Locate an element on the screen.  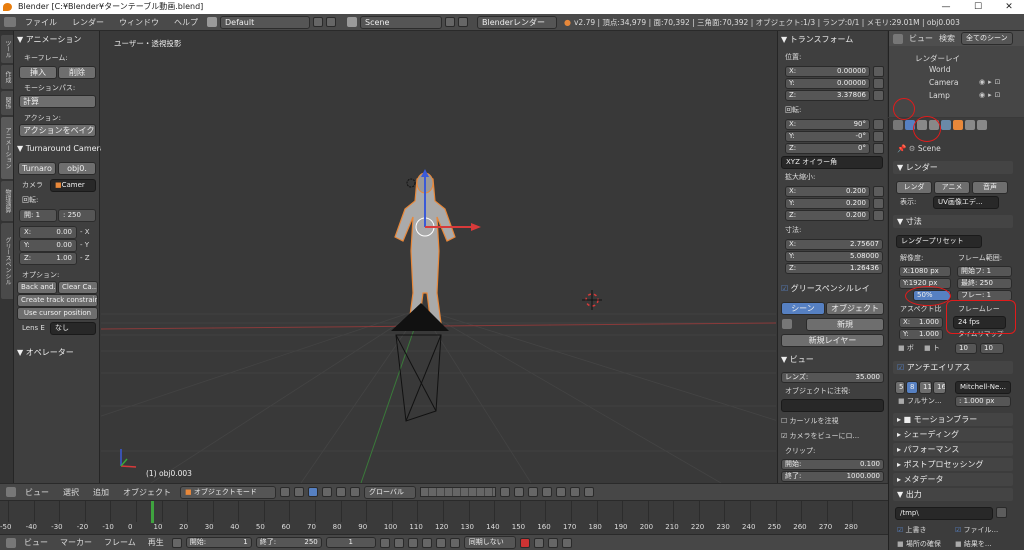
tab-grease-pencil: グリースペンシル is located at coordinates (7, 261).